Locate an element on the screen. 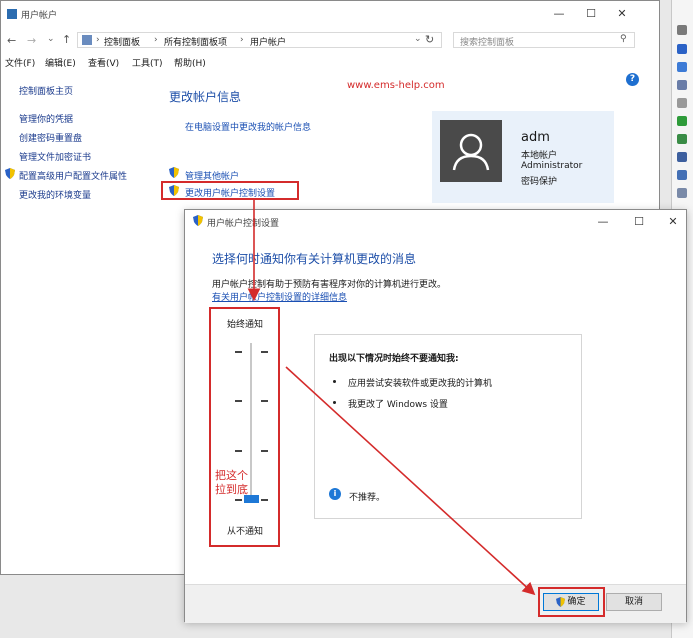  annotation-arrow is located at coordinates (410, 481).